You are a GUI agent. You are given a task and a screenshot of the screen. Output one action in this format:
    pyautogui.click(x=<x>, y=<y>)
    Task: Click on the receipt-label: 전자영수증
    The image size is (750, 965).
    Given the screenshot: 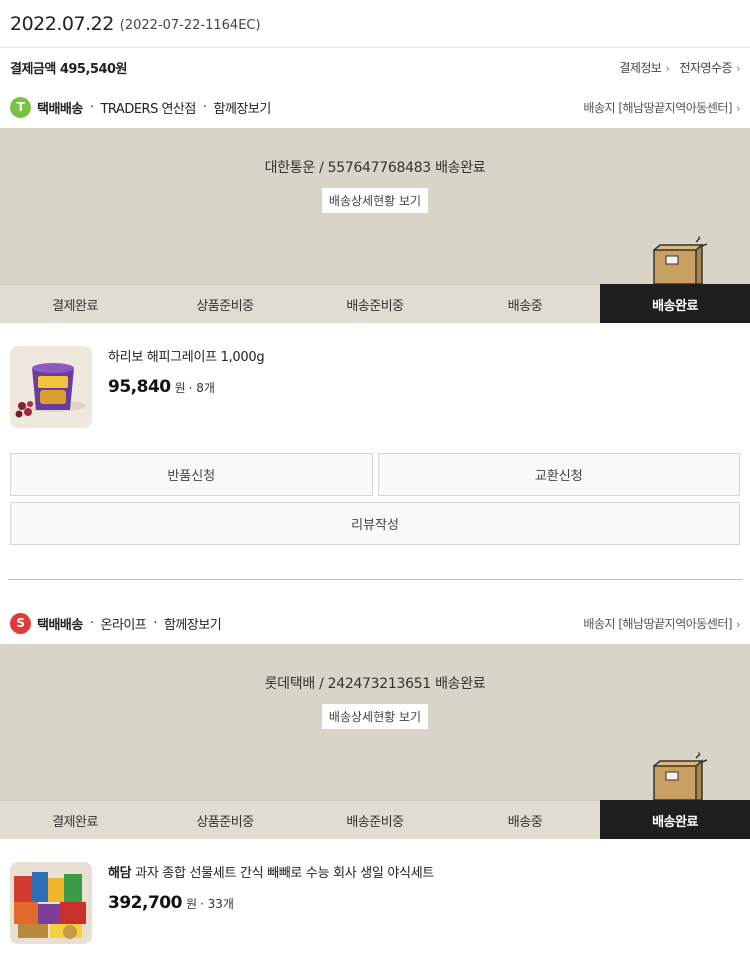 What is the action you would take?
    pyautogui.click(x=706, y=67)
    